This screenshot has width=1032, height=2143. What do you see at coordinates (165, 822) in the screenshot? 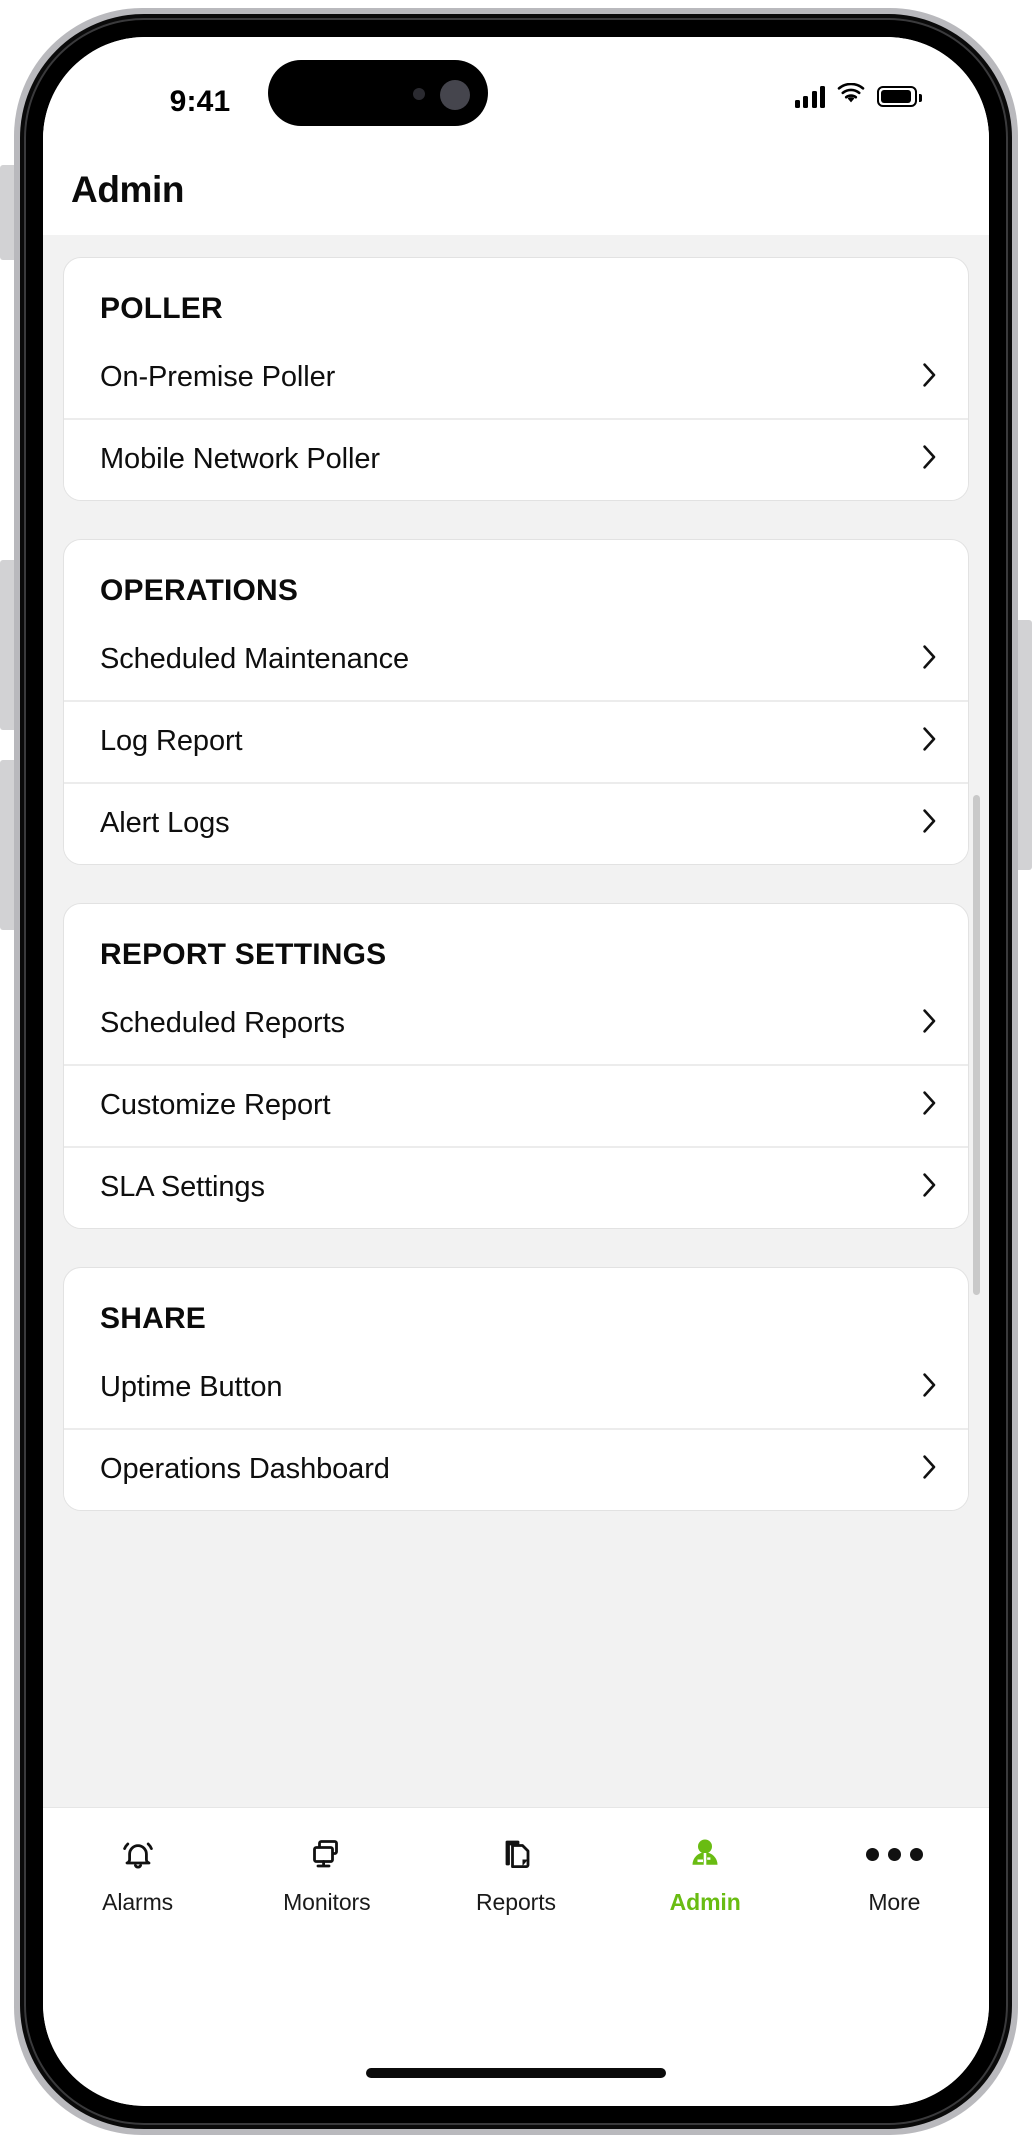
I see `settings-row-label: Alert Logs` at bounding box center [165, 822].